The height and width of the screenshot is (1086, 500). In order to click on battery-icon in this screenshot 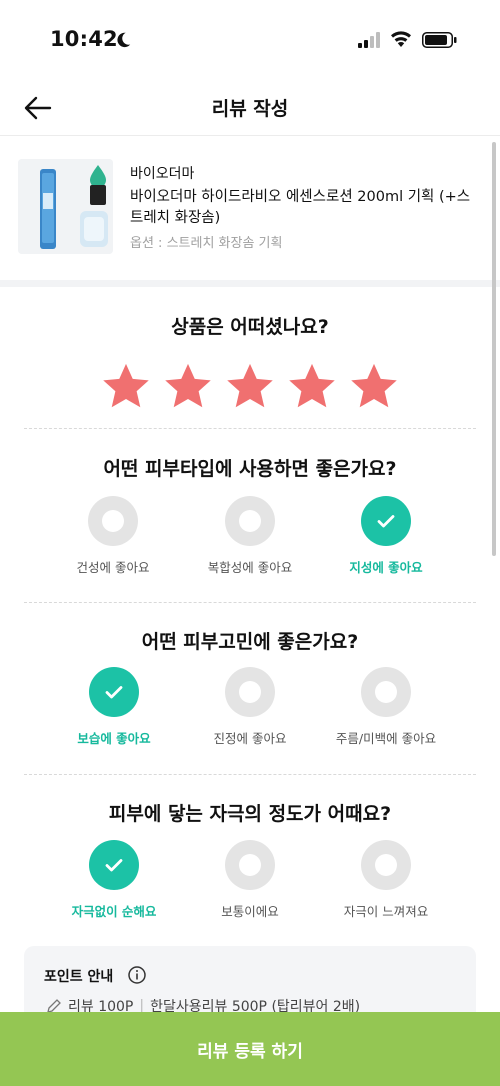, I will do `click(439, 40)`.